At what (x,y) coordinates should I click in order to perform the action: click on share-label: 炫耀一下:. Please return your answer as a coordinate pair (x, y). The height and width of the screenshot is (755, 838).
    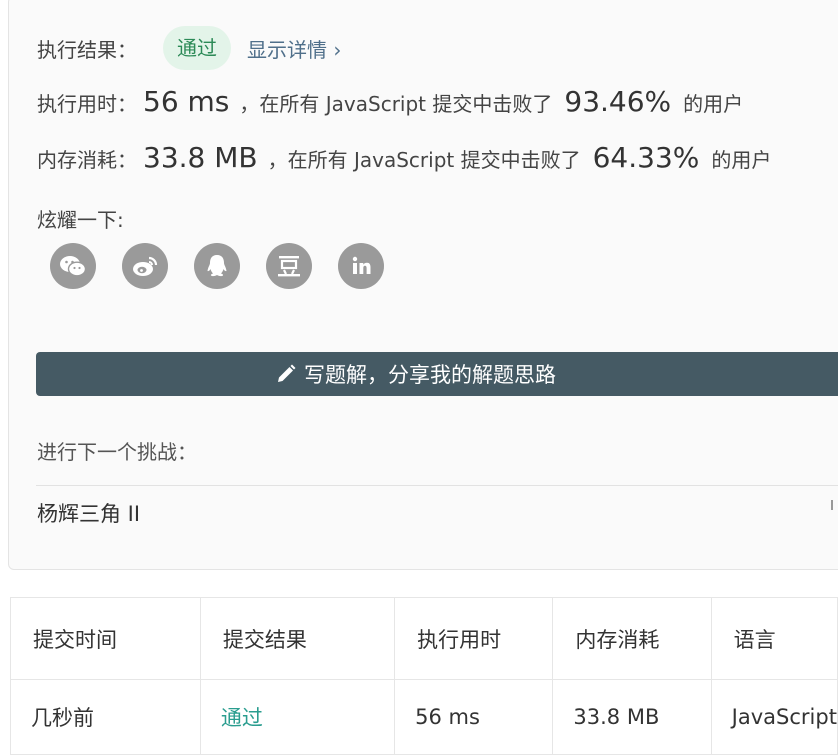
    Looking at the image, I should click on (80, 220).